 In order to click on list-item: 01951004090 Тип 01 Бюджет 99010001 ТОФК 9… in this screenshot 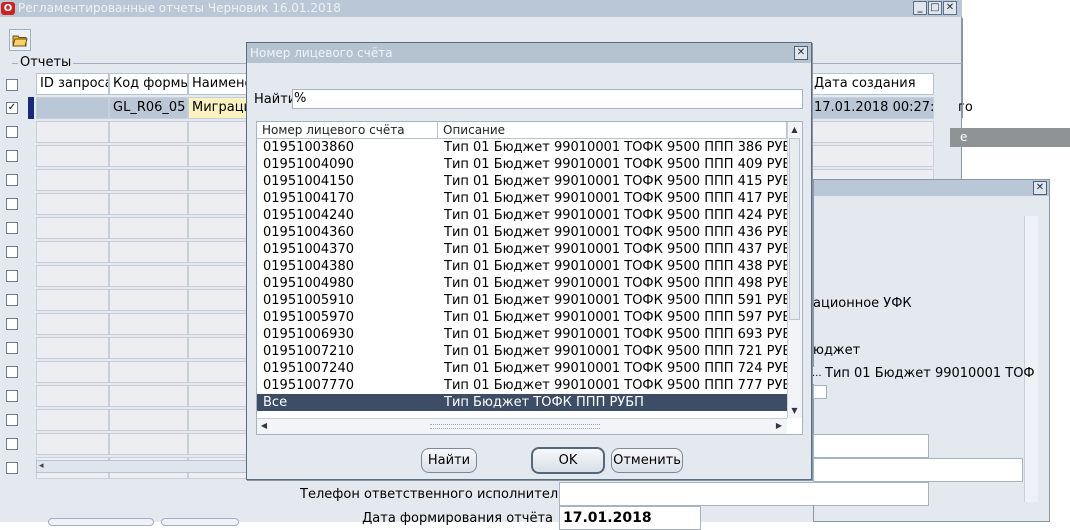, I will do `click(522, 164)`.